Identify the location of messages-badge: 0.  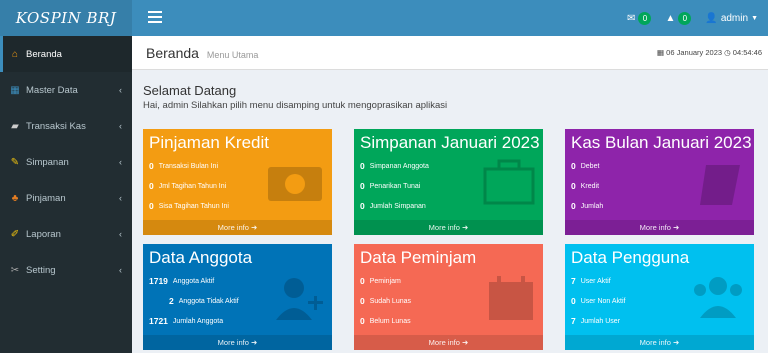
(645, 18).